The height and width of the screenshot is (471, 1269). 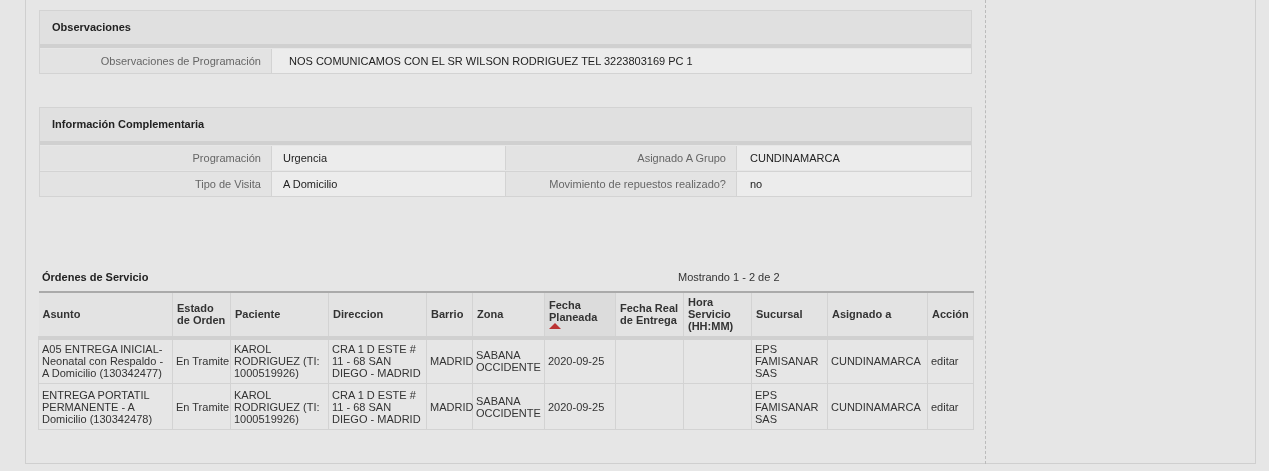 What do you see at coordinates (505, 29) in the screenshot?
I see `section-header: Observaciones` at bounding box center [505, 29].